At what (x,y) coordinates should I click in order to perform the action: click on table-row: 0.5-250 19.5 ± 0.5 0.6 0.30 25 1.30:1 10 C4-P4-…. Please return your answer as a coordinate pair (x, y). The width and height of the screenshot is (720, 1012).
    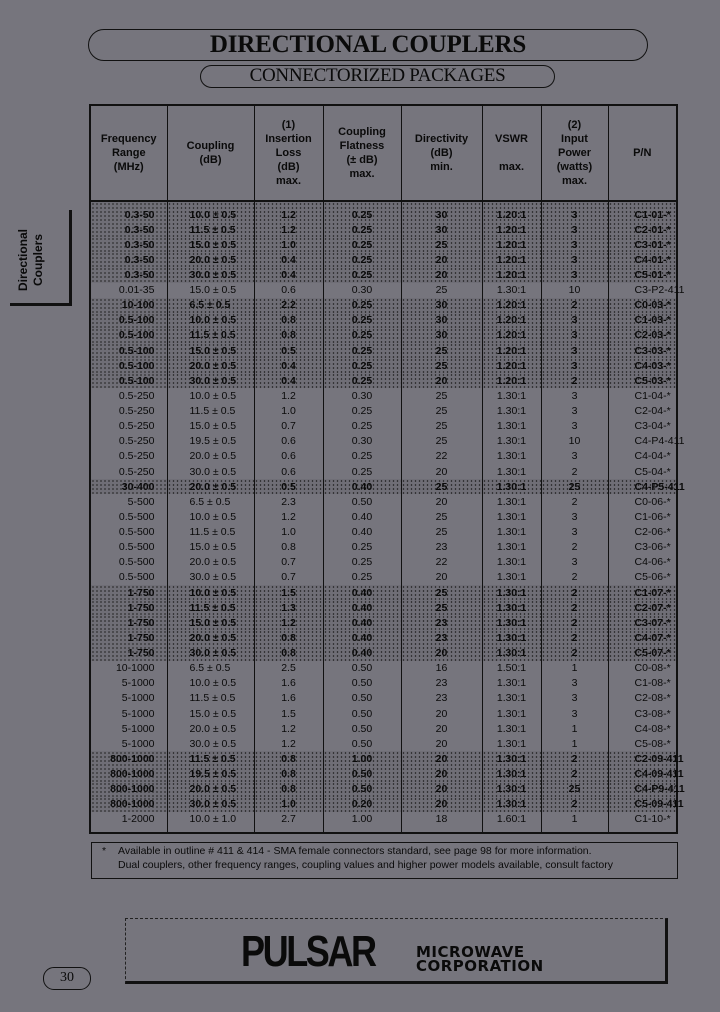
    Looking at the image, I should click on (387, 441).